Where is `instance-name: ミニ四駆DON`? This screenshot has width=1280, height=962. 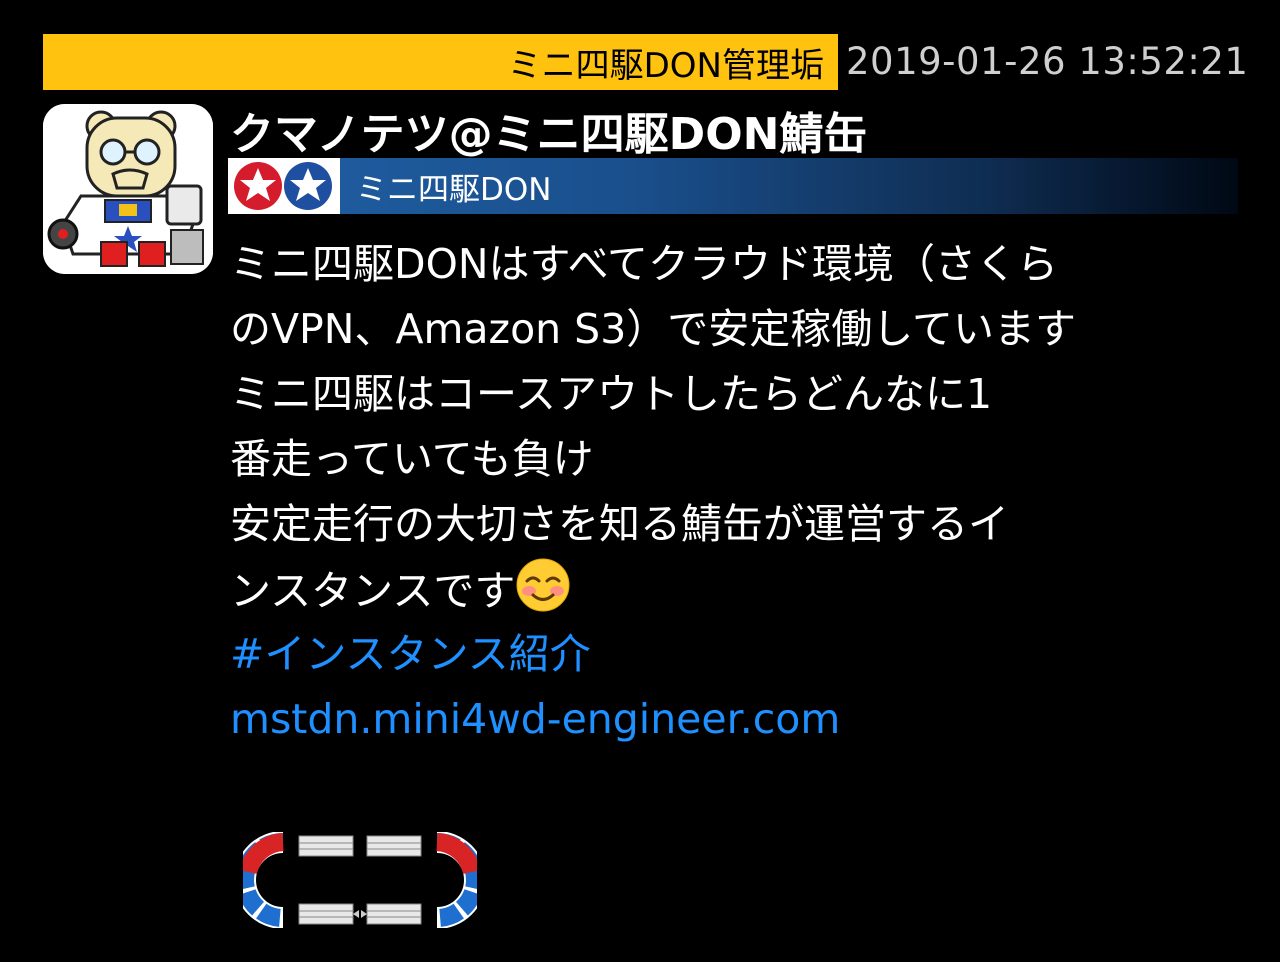
instance-name: ミニ四駆DON is located at coordinates (454, 189).